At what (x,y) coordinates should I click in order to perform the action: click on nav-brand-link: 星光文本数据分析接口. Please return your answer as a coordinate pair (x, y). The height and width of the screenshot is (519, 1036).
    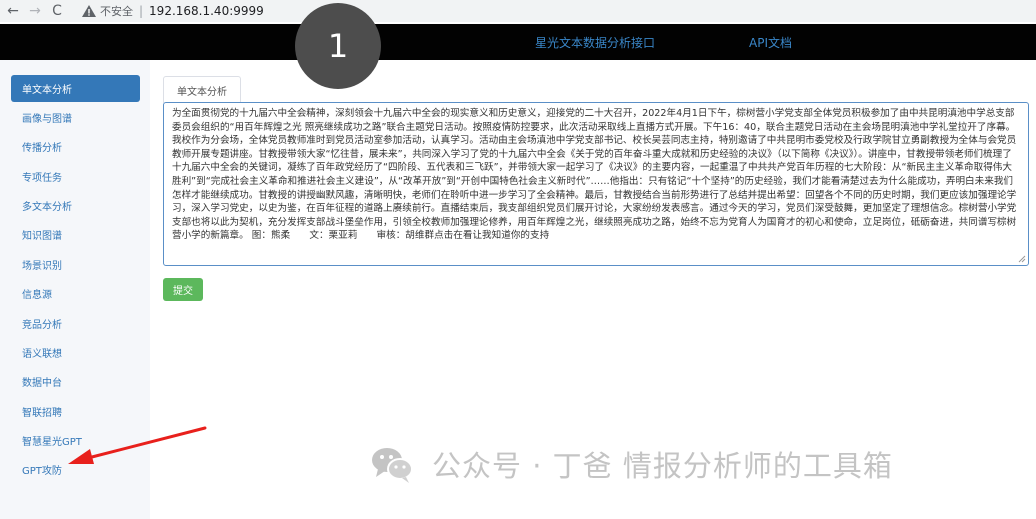
    Looking at the image, I should click on (595, 42).